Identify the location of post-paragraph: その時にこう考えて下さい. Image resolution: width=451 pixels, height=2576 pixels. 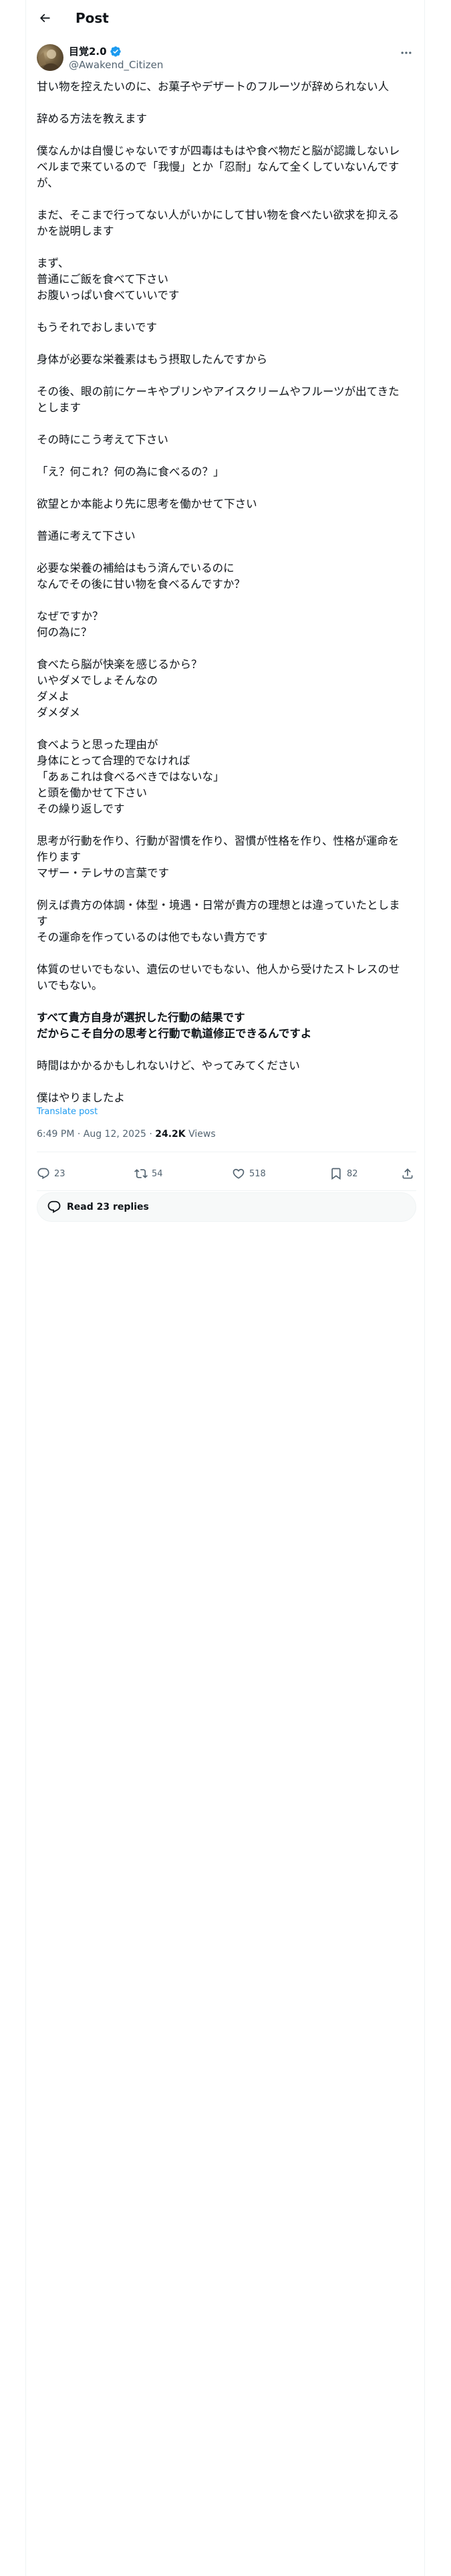
(226, 440).